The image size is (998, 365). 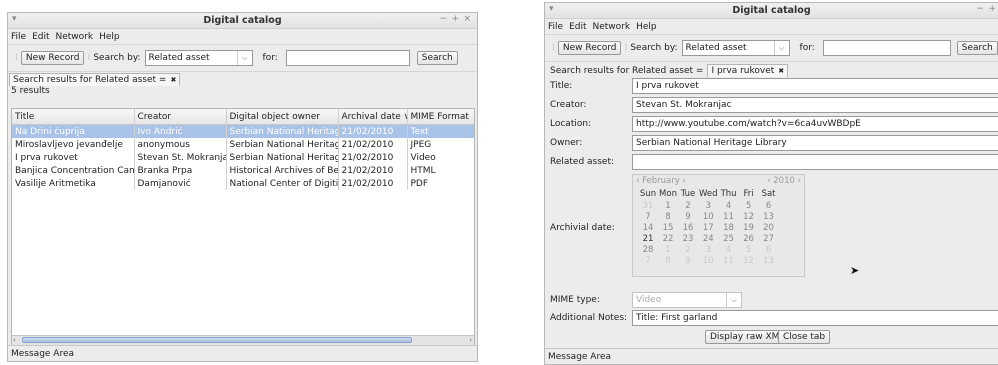 What do you see at coordinates (668, 227) in the screenshot?
I see `calendar-day: 15` at bounding box center [668, 227].